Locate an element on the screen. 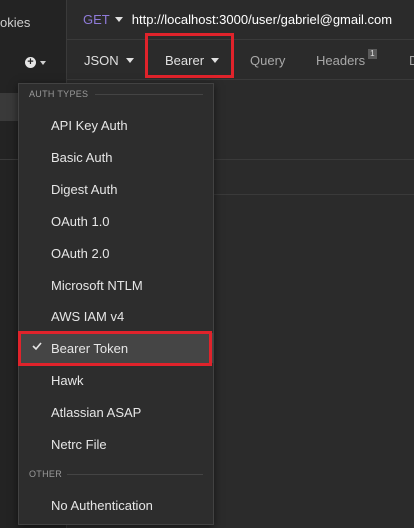 The height and width of the screenshot is (528, 414). section-other: OTHER is located at coordinates (45, 474).